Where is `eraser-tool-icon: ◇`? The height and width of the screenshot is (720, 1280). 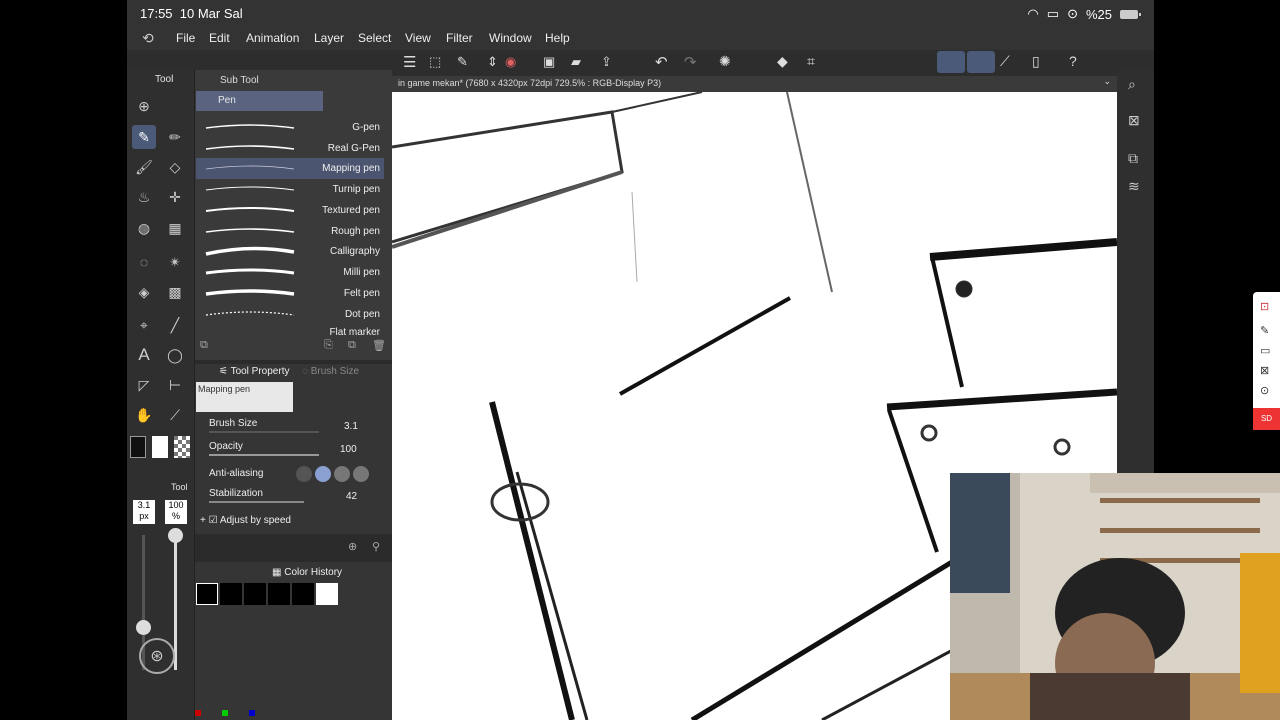
eraser-tool-icon: ◇ is located at coordinates (175, 167).